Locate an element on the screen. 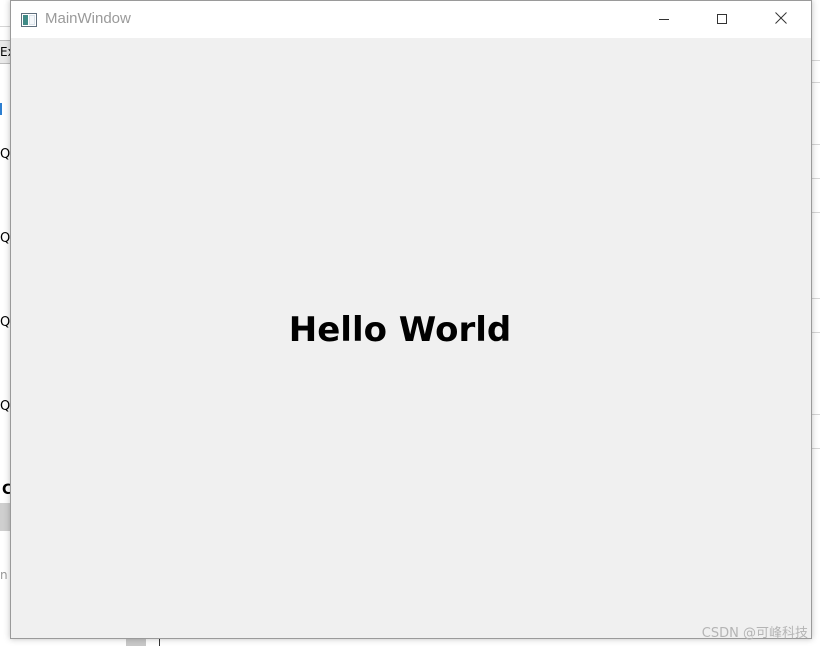 Image resolution: width=820 pixels, height=646 pixels. background-scrollbar-thumb is located at coordinates (136, 642).